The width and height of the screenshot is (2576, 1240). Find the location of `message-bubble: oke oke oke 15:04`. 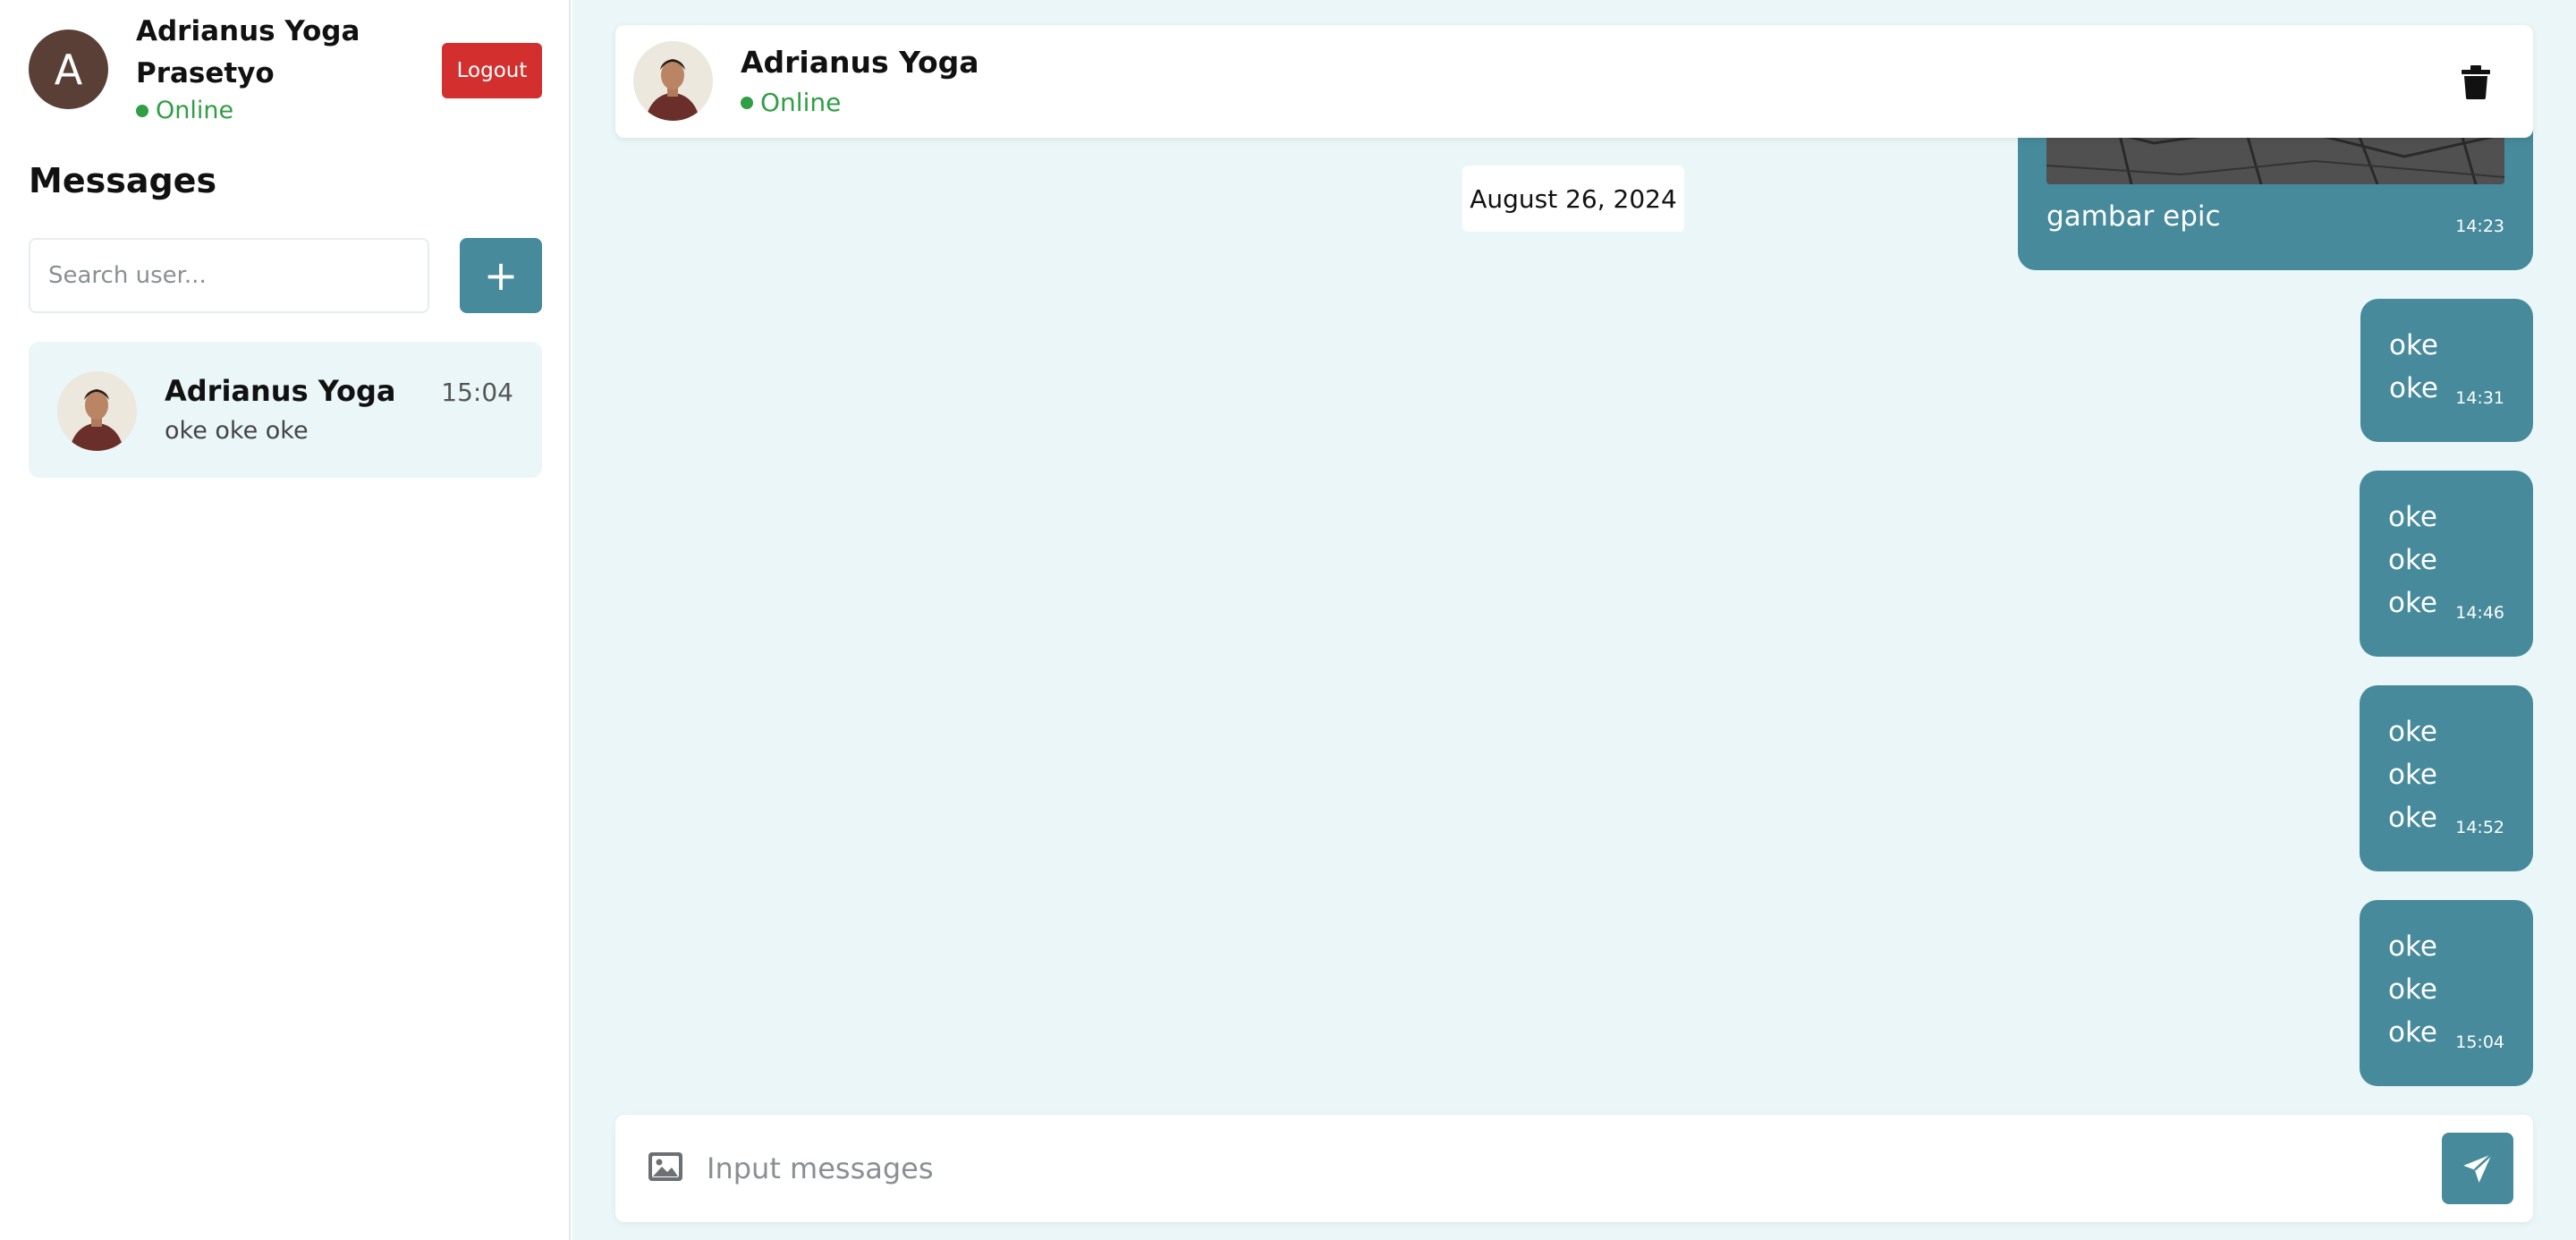

message-bubble: oke oke oke 15:04 is located at coordinates (2446, 993).